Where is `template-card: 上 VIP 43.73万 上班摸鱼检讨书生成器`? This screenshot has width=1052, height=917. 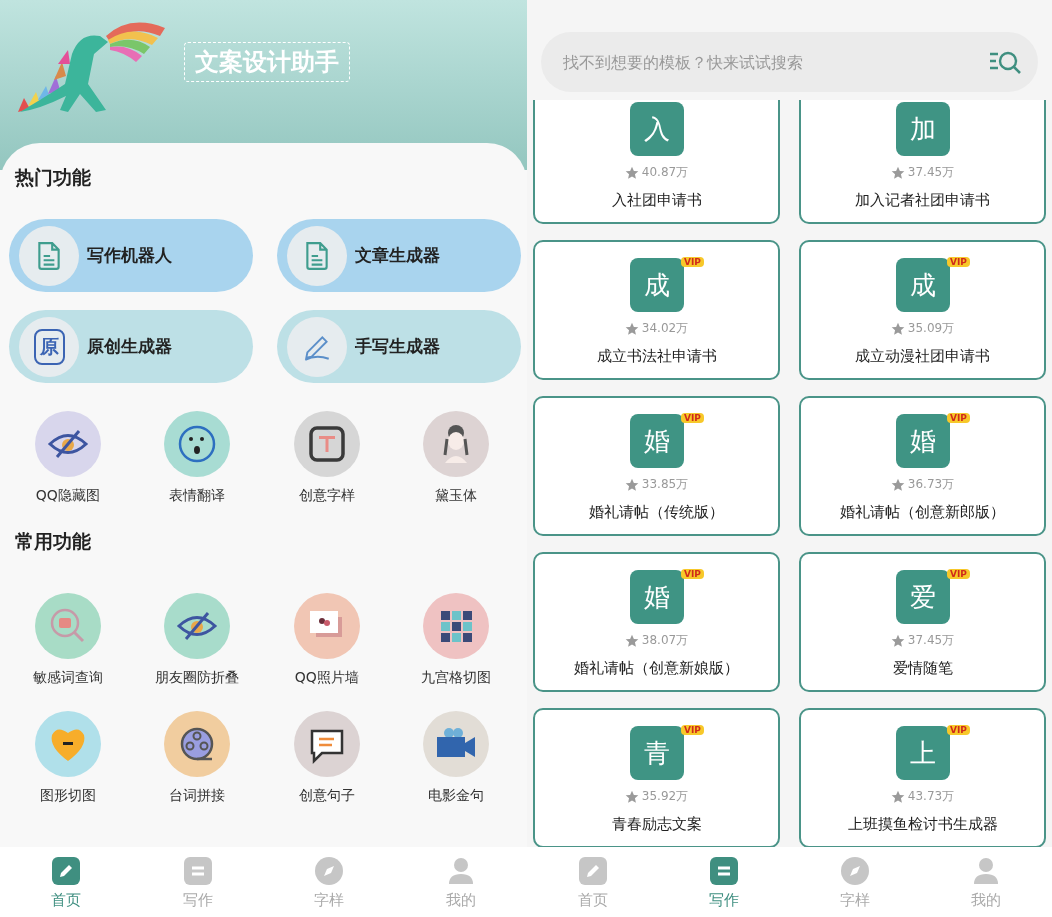
template-card: 上 VIP 43.73万 上班摸鱼检讨书生成器 is located at coordinates (922, 777).